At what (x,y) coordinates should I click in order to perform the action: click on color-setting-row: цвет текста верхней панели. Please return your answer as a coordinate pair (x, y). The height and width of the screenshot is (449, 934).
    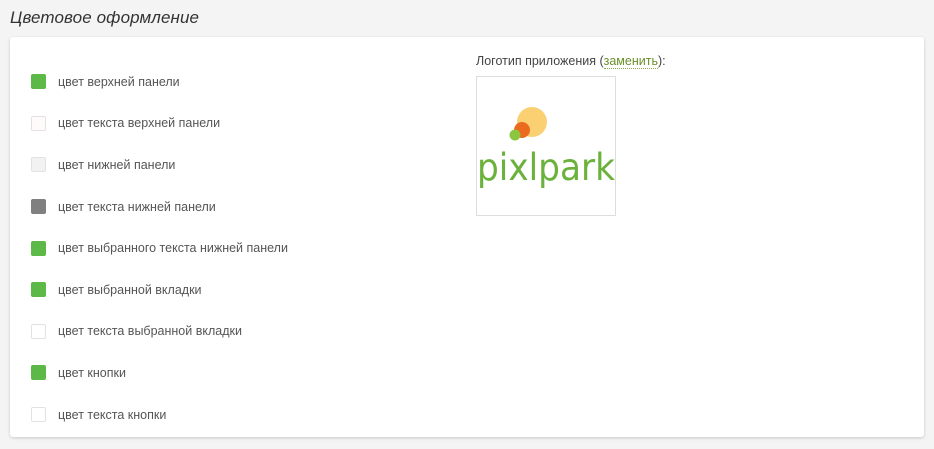
    Looking at the image, I should click on (159, 124).